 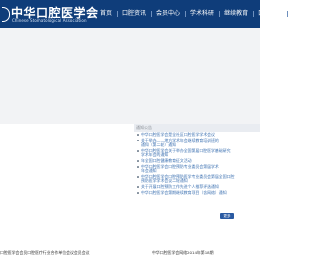 What do you see at coordinates (107, 14) in the screenshot?
I see `nav-item-home: 首页` at bounding box center [107, 14].